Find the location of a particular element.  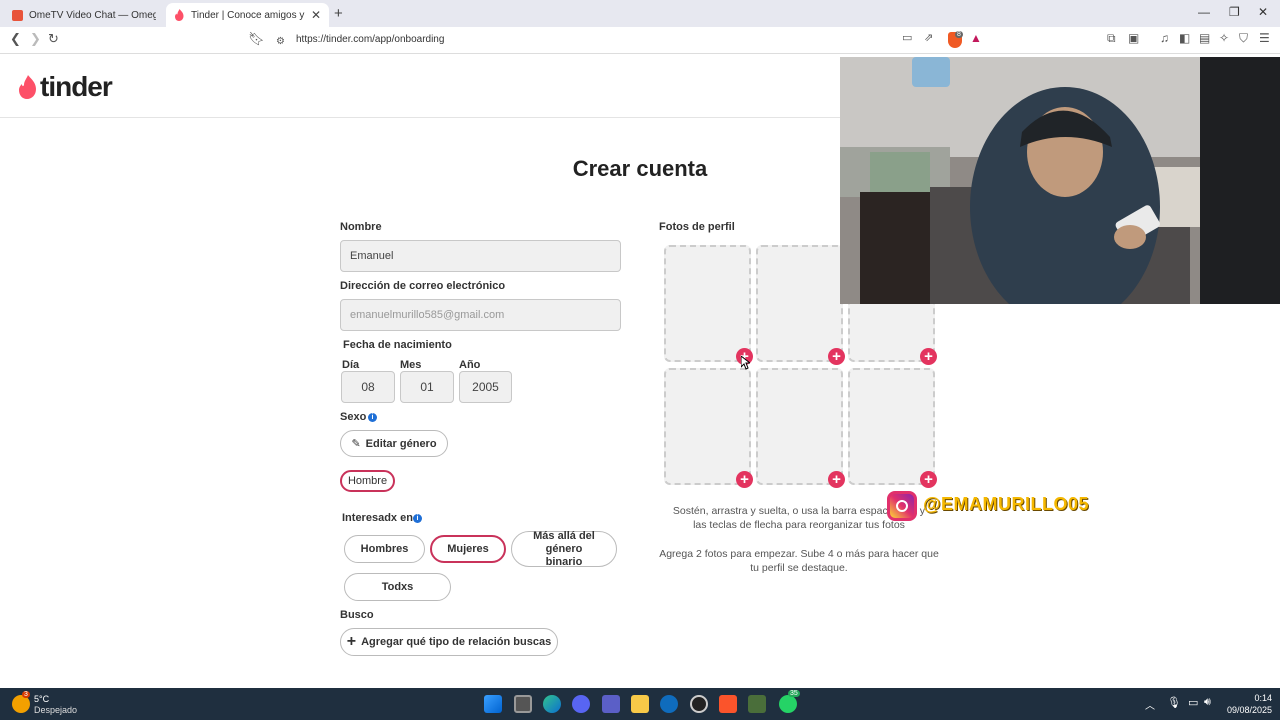

volume-icon: 🔊︎ is located at coordinates (1207, 702).